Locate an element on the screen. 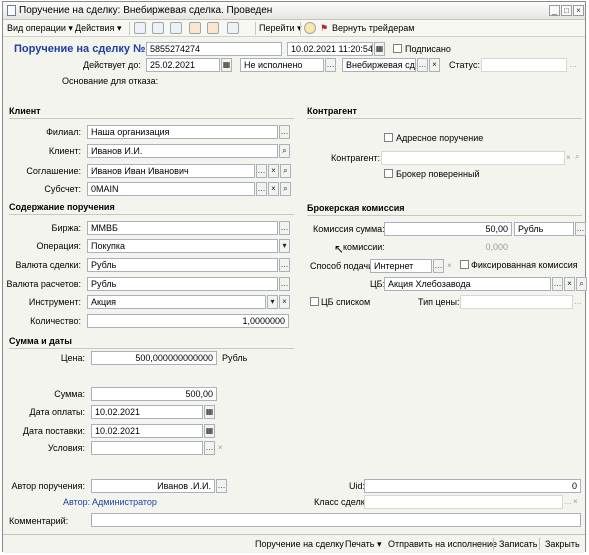  copy-icon is located at coordinates (140, 28).